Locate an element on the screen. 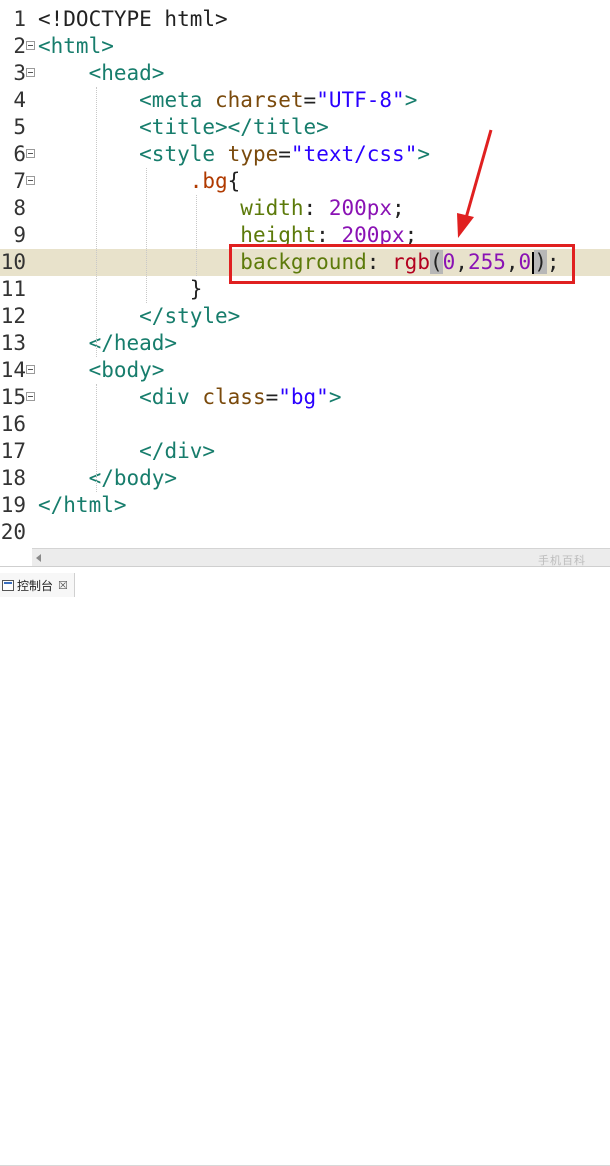 The image size is (610, 1166). line-number: 7 is located at coordinates (19, 181).